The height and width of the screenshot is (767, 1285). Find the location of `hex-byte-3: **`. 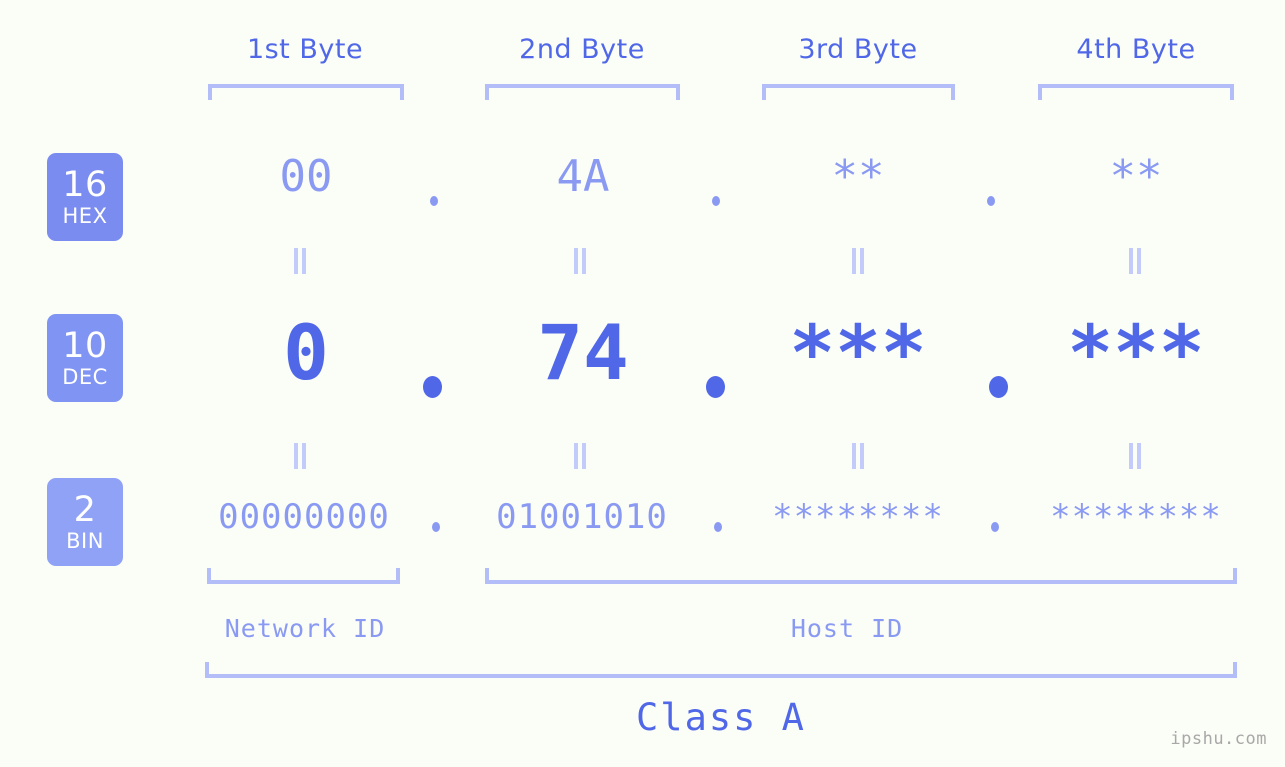

hex-byte-3: ** is located at coordinates (858, 176).